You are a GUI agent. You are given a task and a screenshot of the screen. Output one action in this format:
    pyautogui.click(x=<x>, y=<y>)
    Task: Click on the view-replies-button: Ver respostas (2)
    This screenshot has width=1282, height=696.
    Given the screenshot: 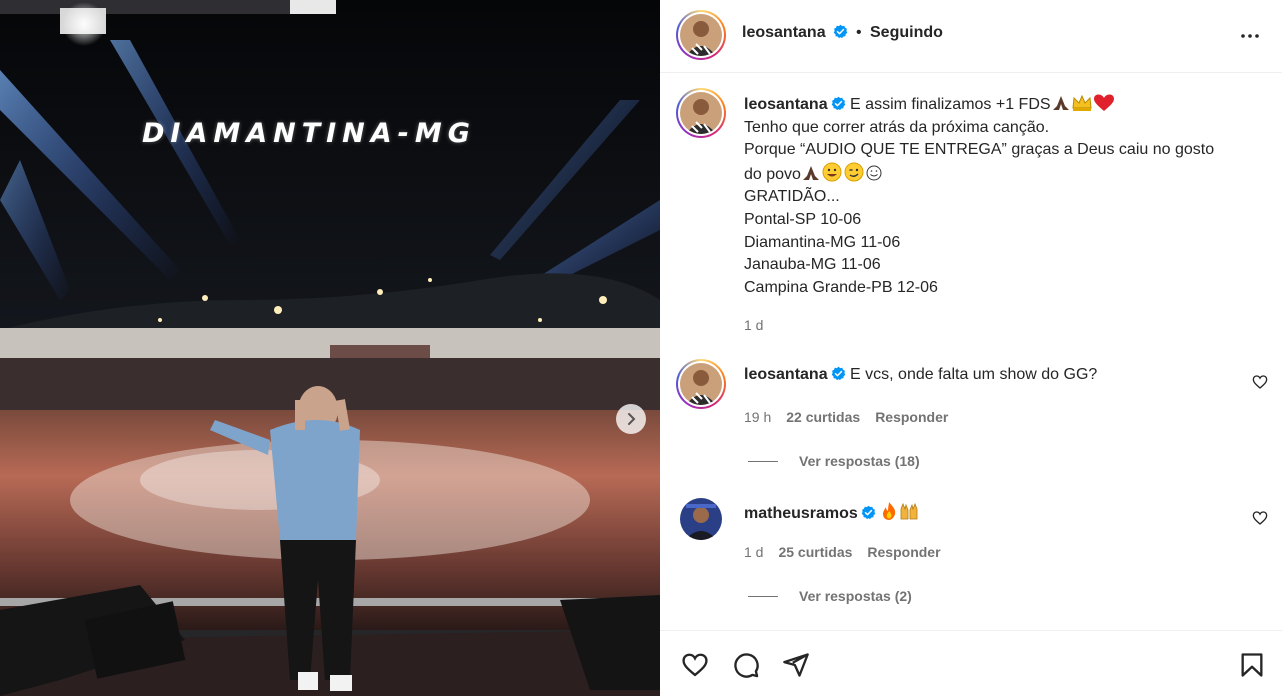 What is the action you would take?
    pyautogui.click(x=830, y=596)
    